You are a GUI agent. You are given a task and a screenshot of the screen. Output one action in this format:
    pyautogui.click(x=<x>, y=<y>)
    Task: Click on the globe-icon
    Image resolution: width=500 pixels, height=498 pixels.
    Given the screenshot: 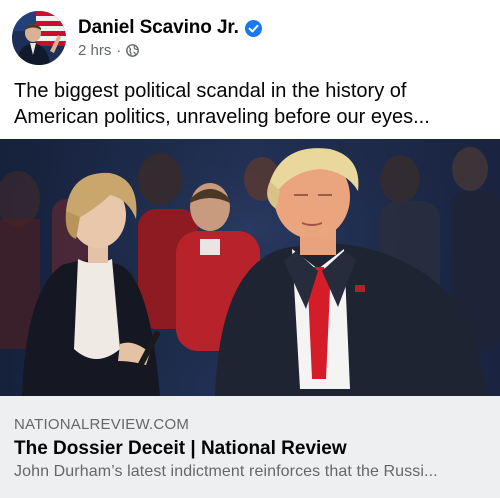 What is the action you would take?
    pyautogui.click(x=133, y=50)
    